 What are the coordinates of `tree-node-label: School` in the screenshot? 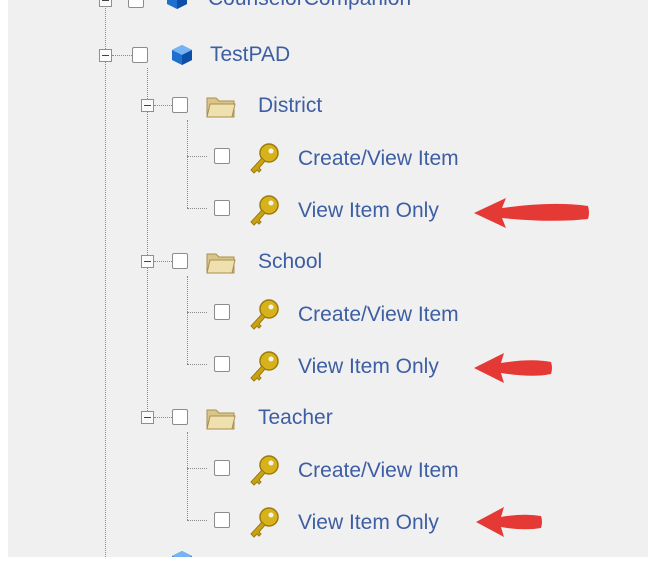 It's located at (290, 261).